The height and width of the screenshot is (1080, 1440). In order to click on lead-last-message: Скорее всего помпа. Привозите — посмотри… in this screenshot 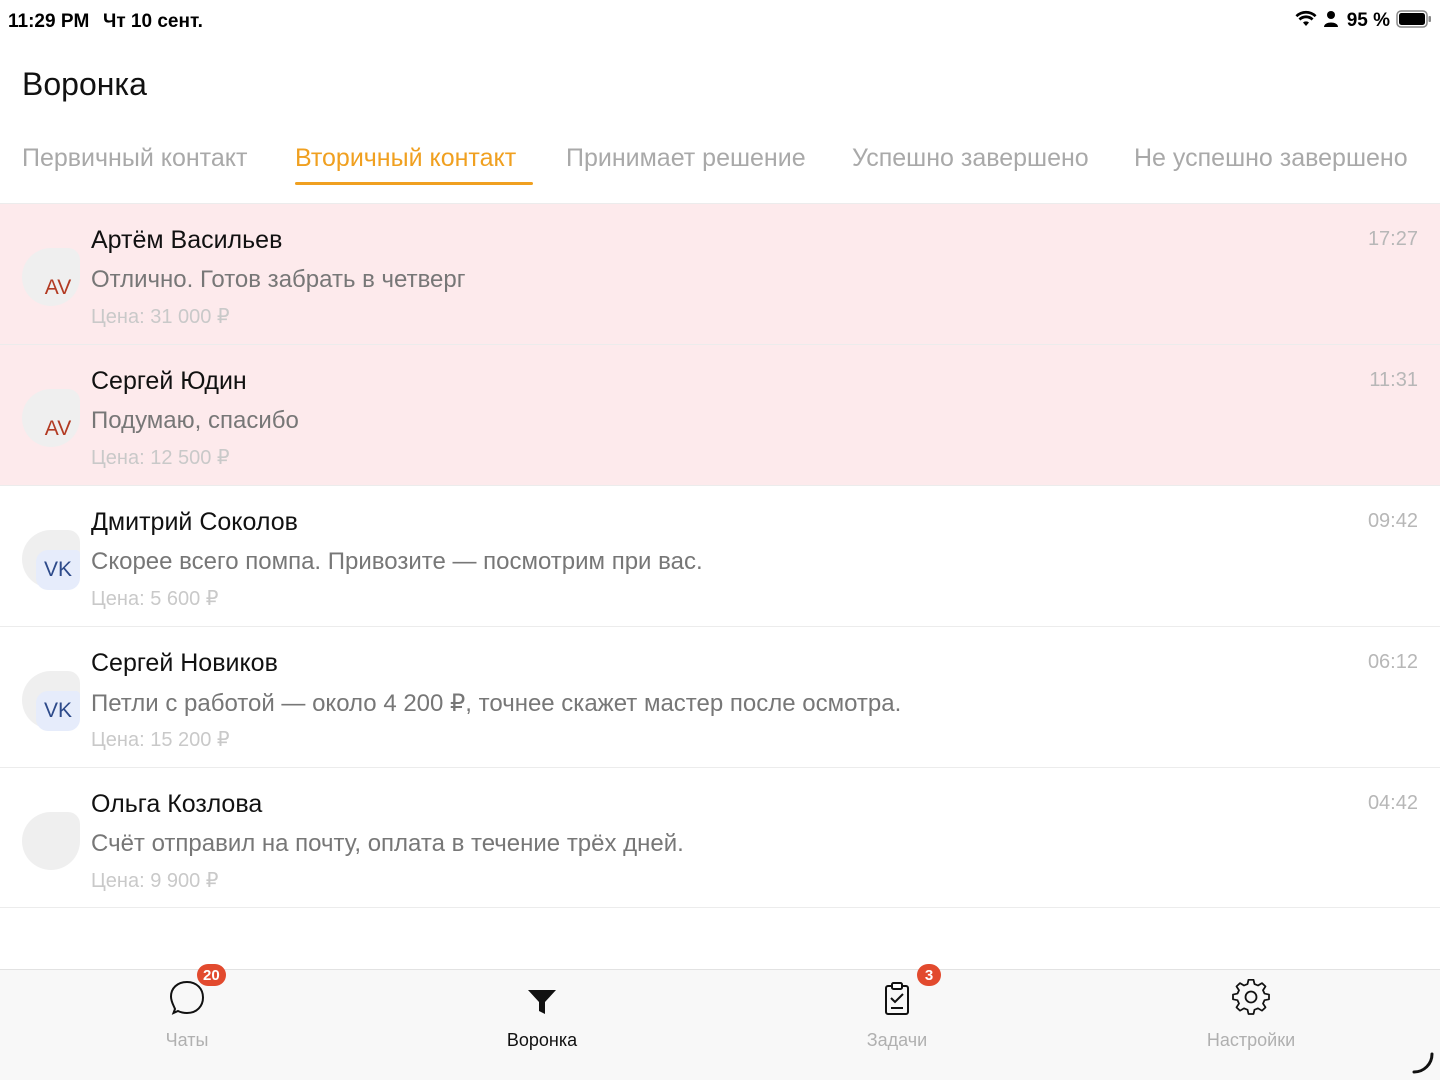, I will do `click(397, 561)`.